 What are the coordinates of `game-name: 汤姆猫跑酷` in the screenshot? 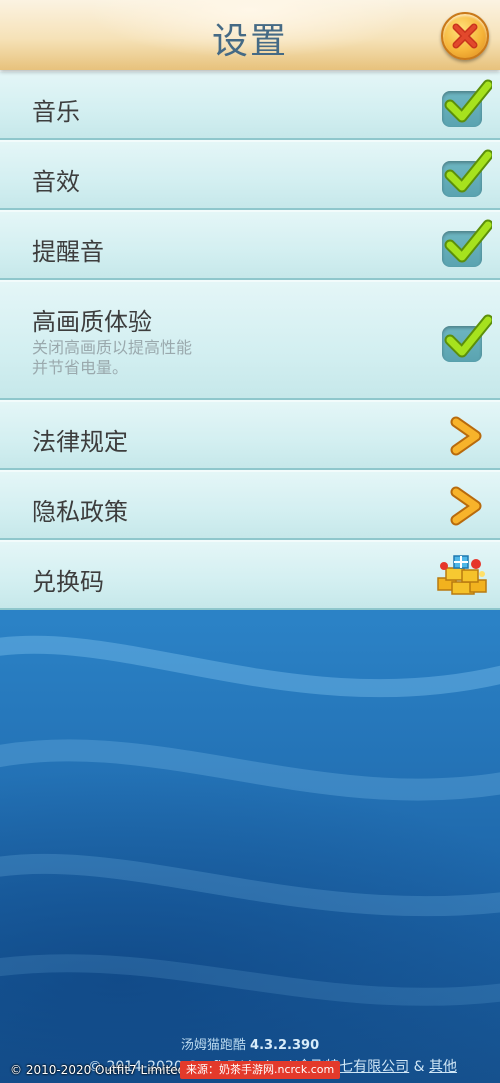 It's located at (213, 1045).